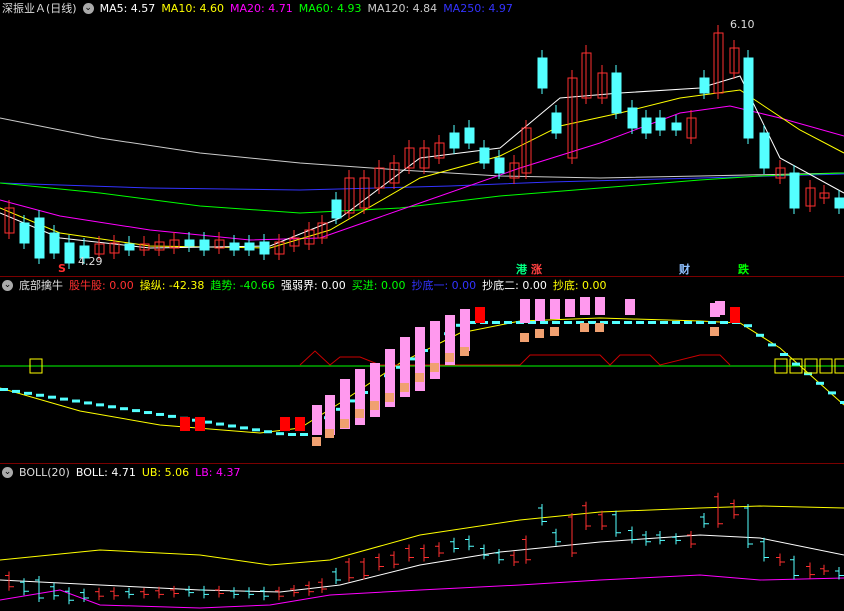  What do you see at coordinates (742, 24) in the screenshot?
I see `high-price-label: 6.10` at bounding box center [742, 24].